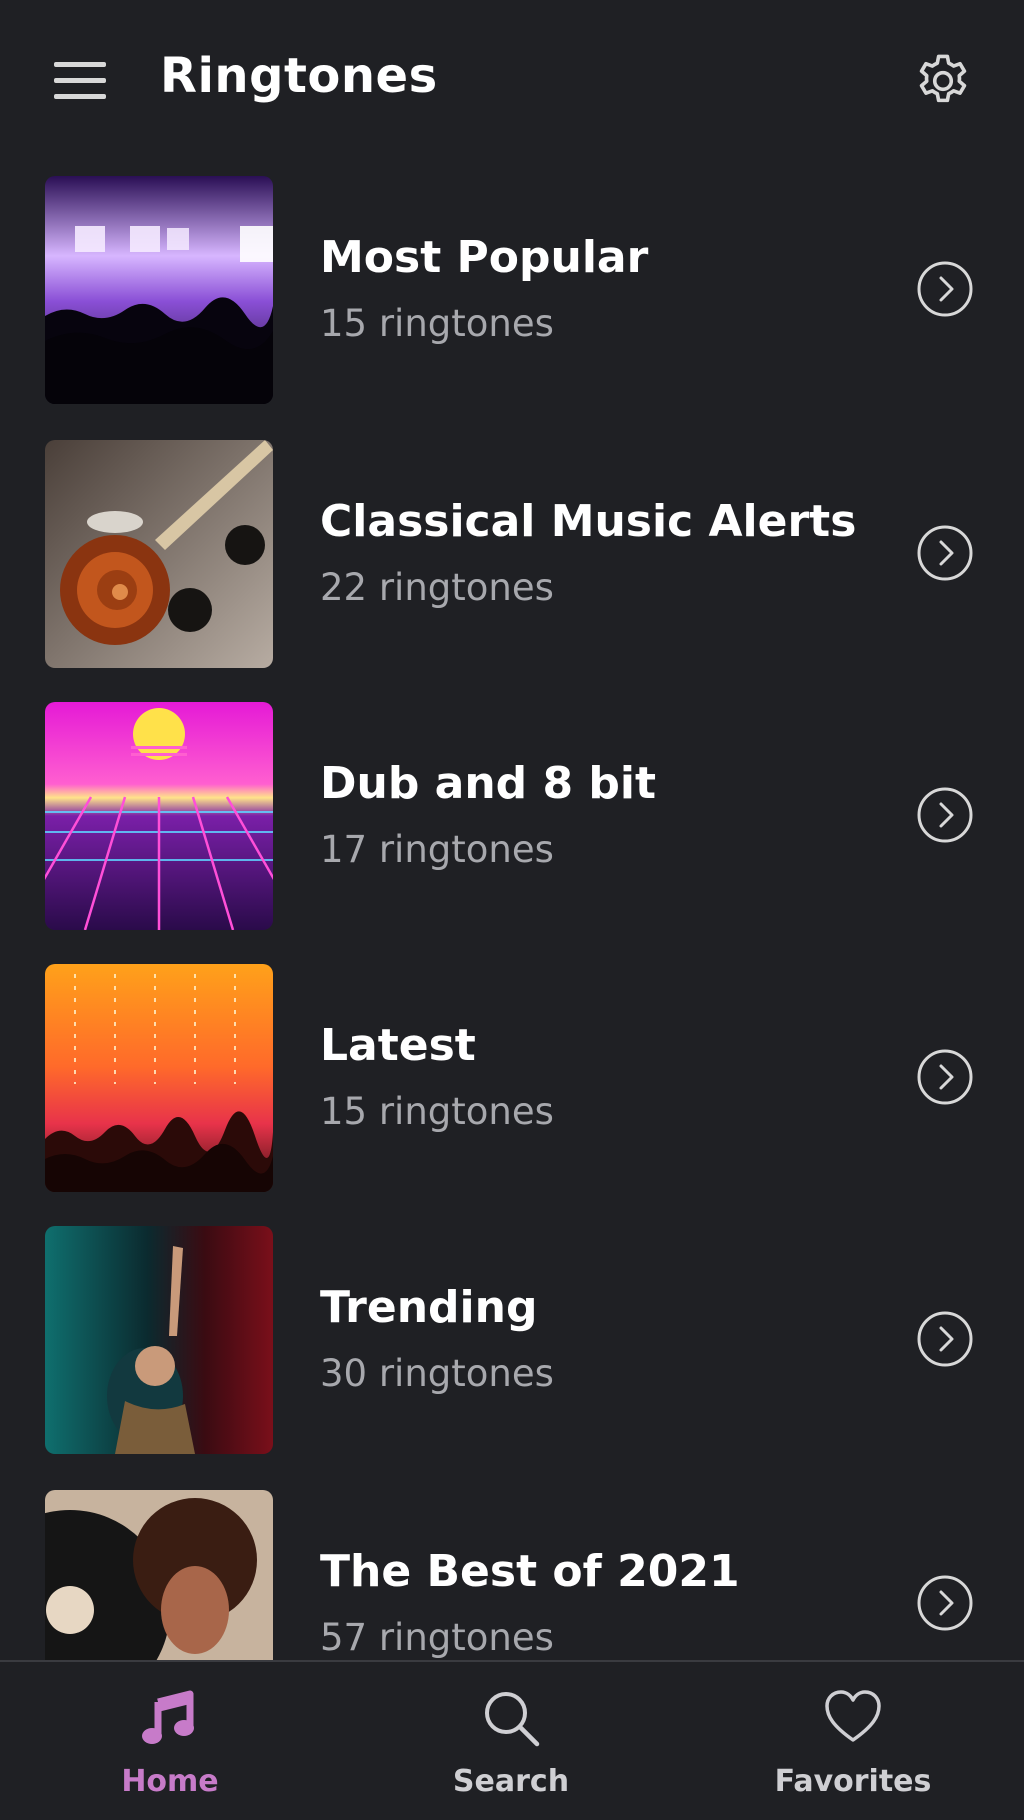 The image size is (1024, 1820). What do you see at coordinates (159, 1575) in the screenshot?
I see `vinyl-portrait-thumbnail` at bounding box center [159, 1575].